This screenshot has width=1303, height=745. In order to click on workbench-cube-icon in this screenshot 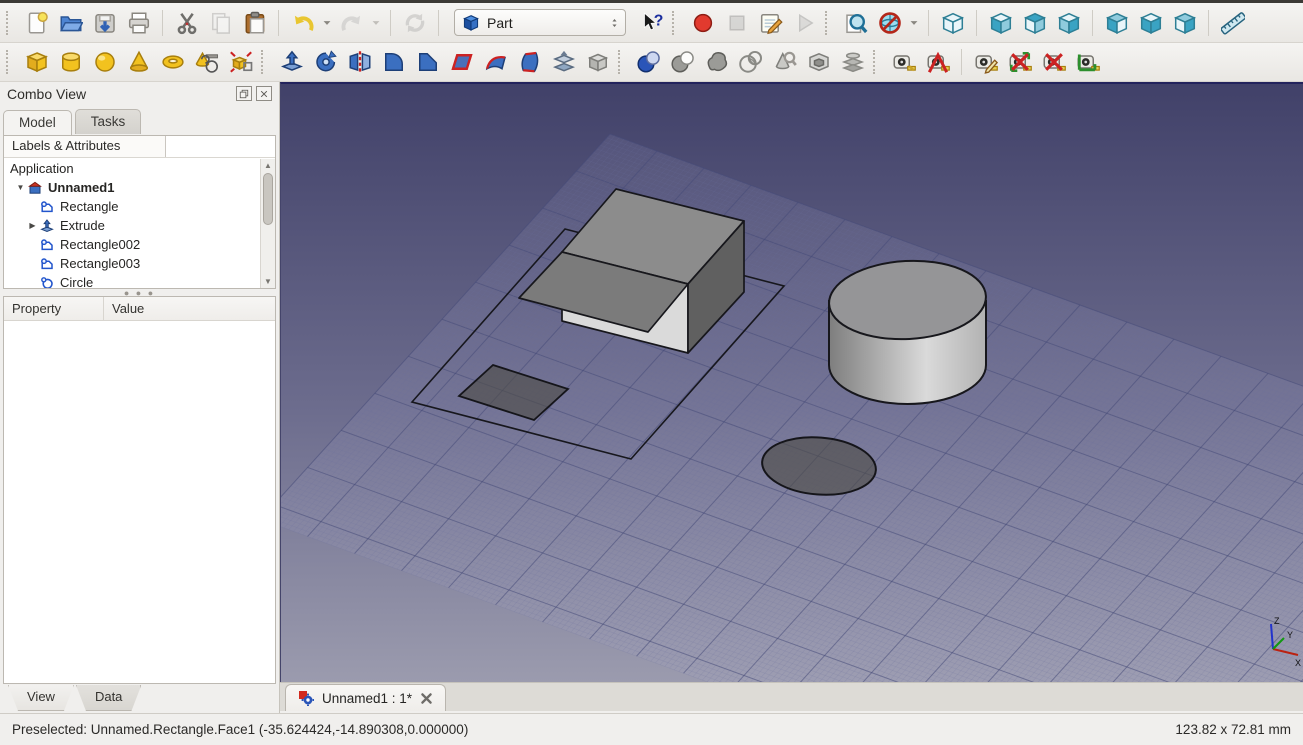, I will do `click(471, 22)`.